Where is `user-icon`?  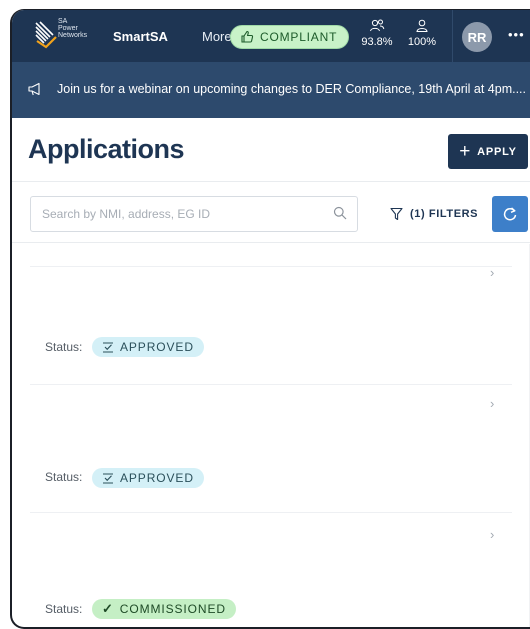
user-icon is located at coordinates (422, 25).